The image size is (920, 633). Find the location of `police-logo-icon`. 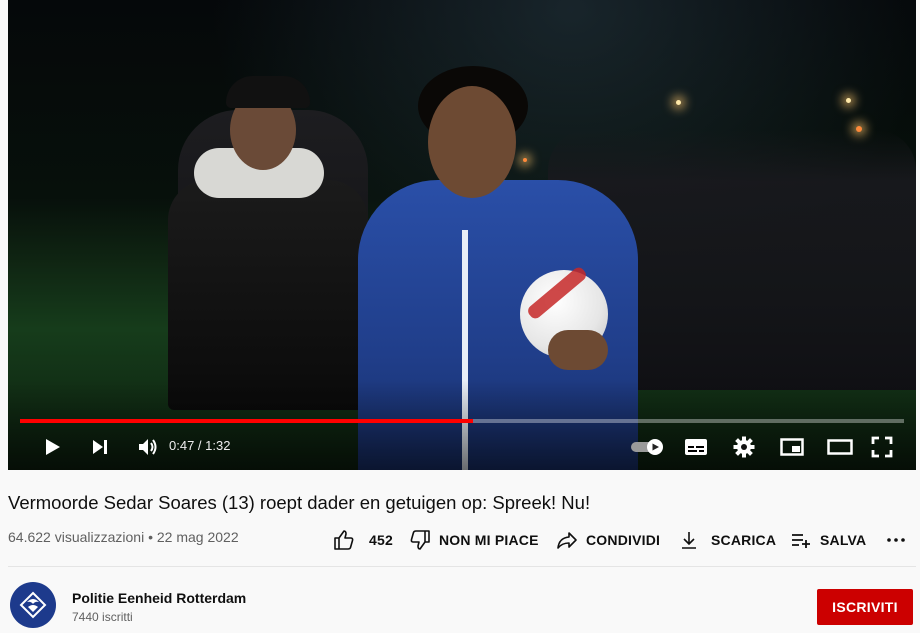

police-logo-icon is located at coordinates (33, 605).